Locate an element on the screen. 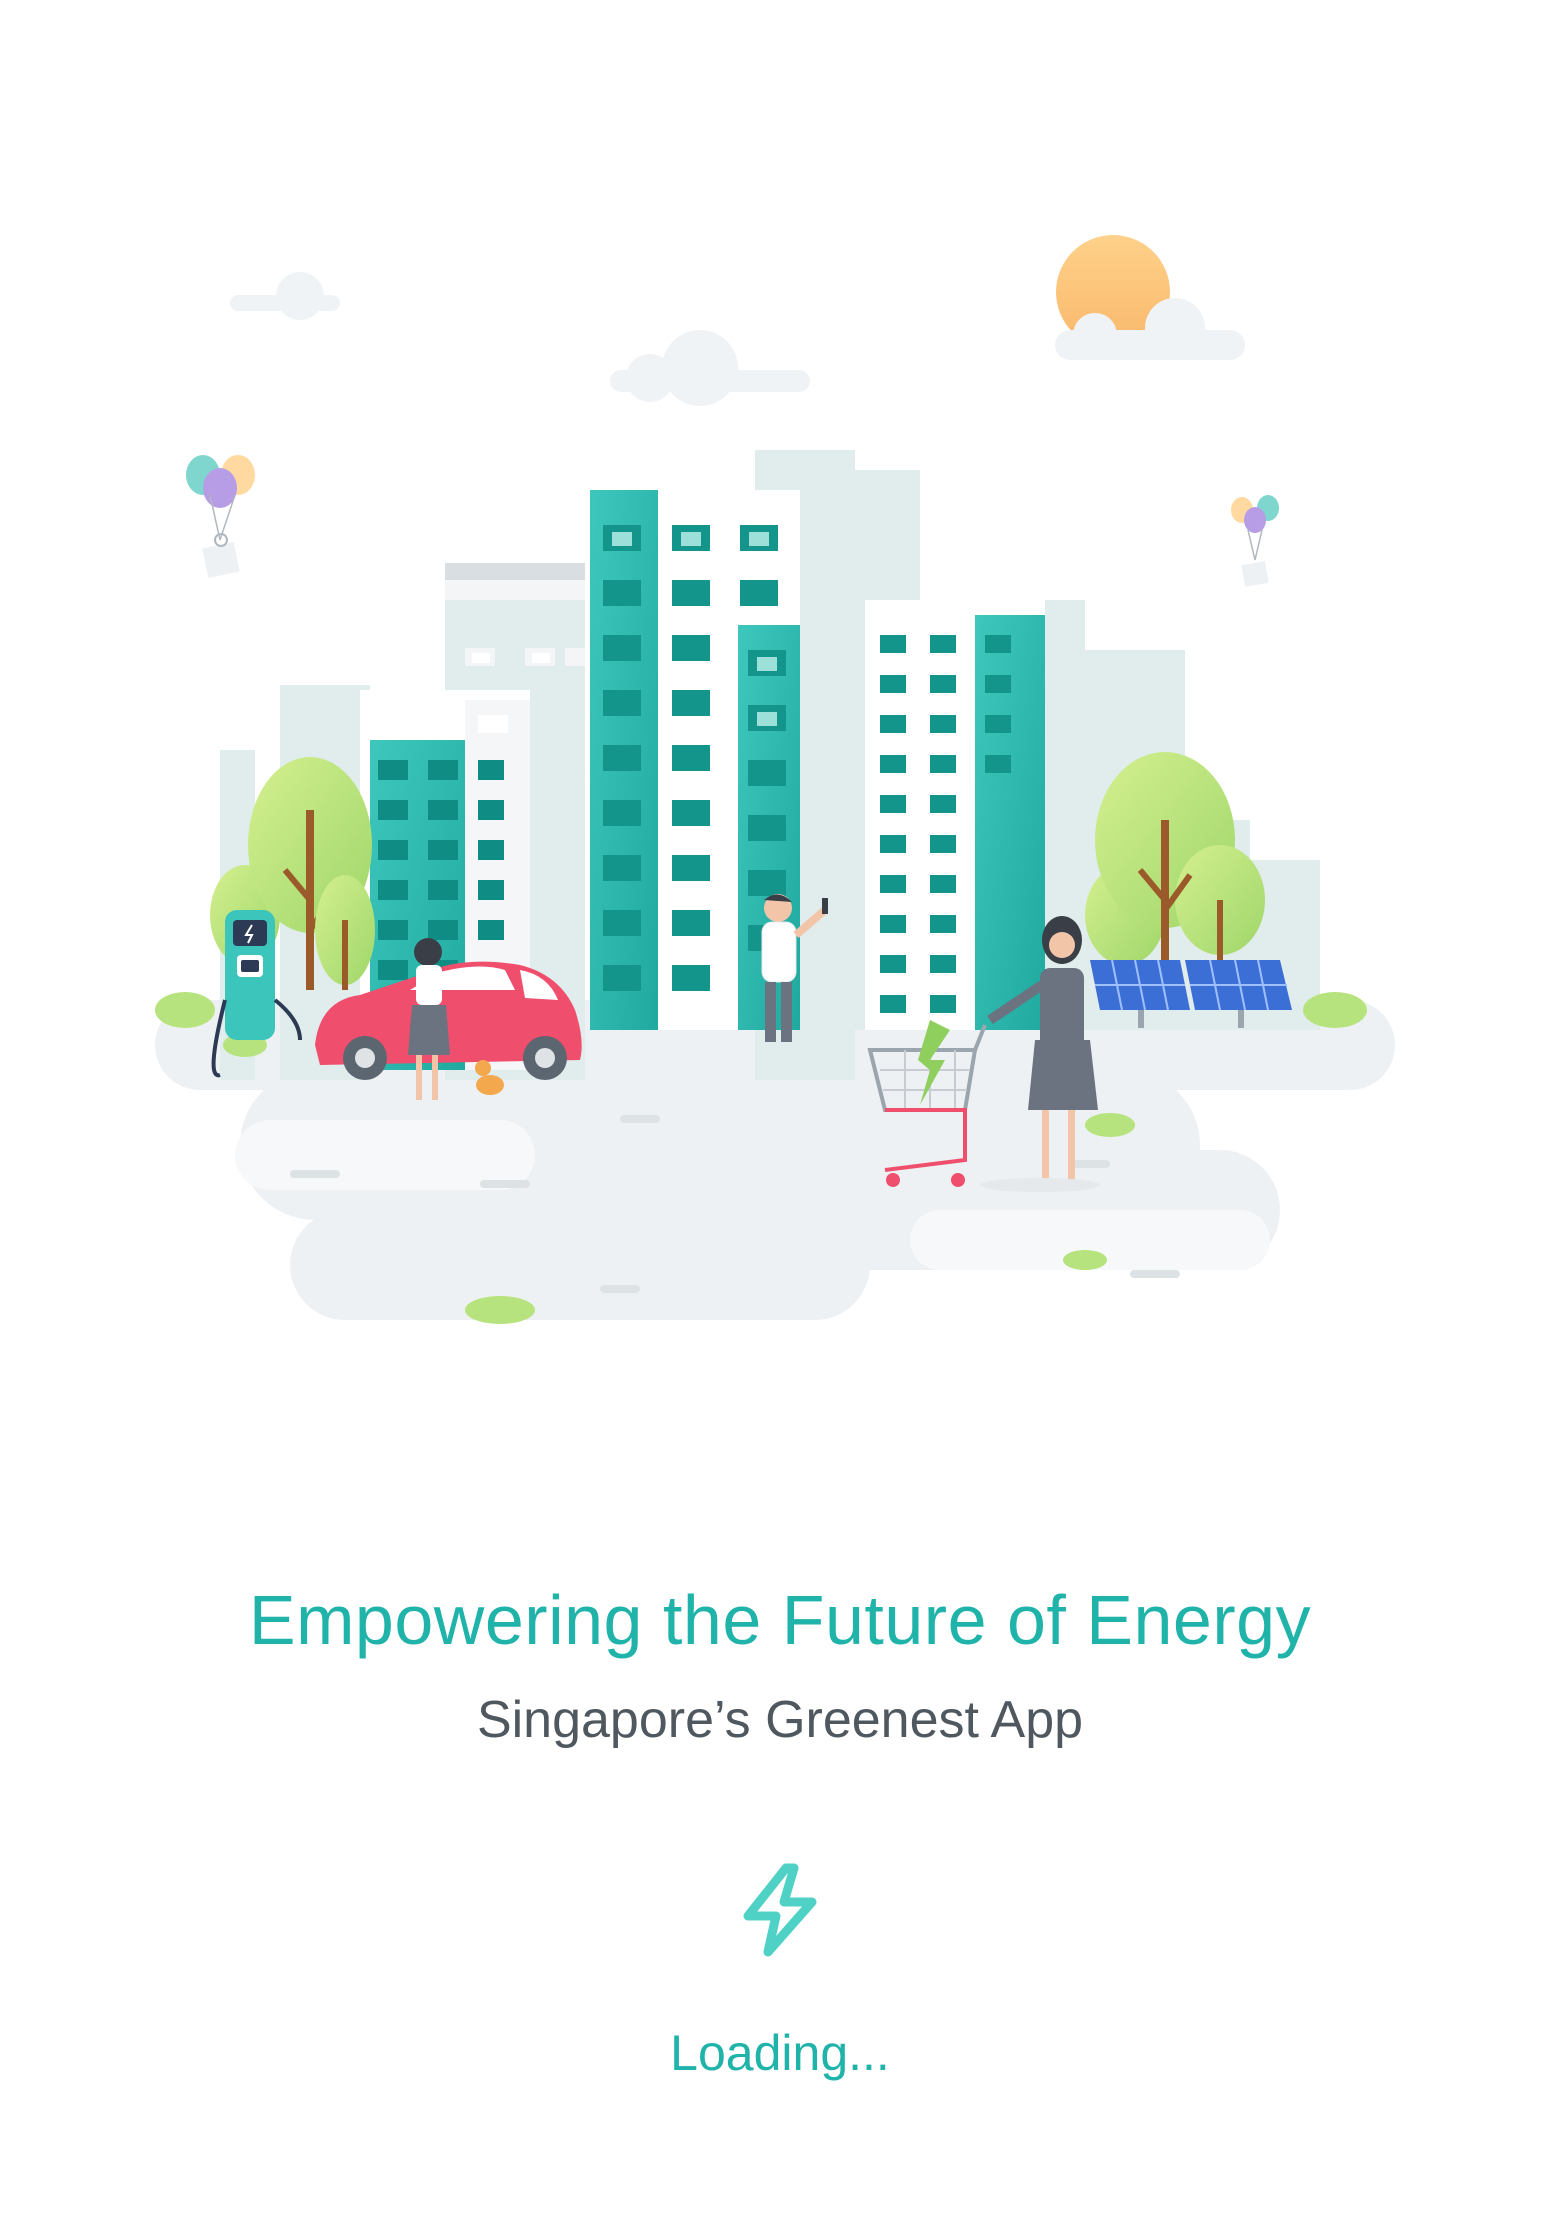 This screenshot has height=2235, width=1560. splash-subheadline: Singapore’s Greenest App is located at coordinates (780, 1720).